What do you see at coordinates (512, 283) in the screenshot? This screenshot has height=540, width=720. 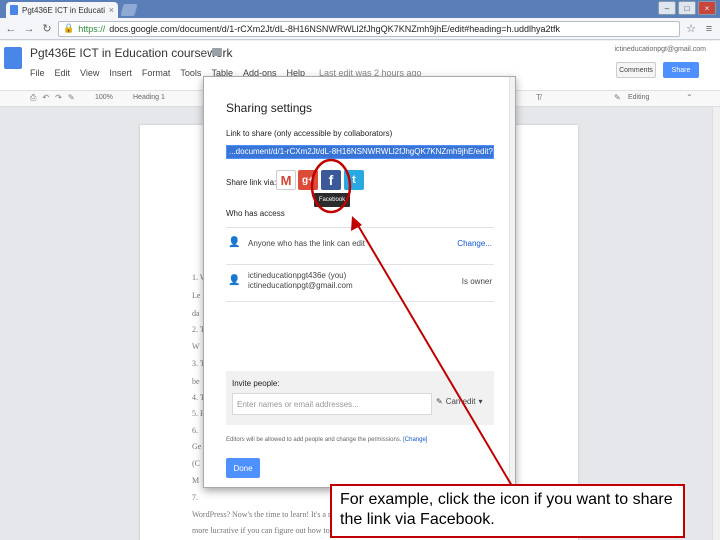 I see `dialog-scrollbar` at bounding box center [512, 283].